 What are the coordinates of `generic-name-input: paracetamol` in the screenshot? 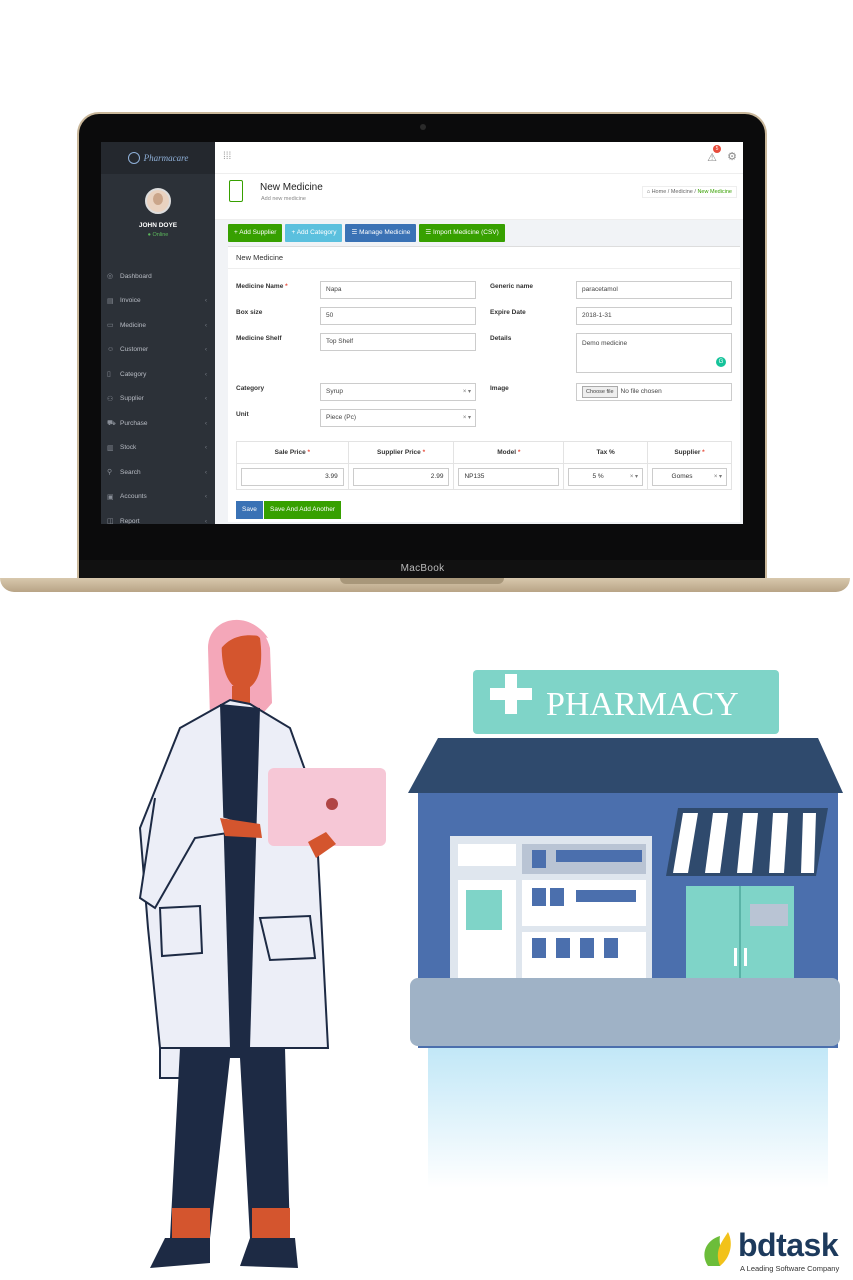 It's located at (654, 290).